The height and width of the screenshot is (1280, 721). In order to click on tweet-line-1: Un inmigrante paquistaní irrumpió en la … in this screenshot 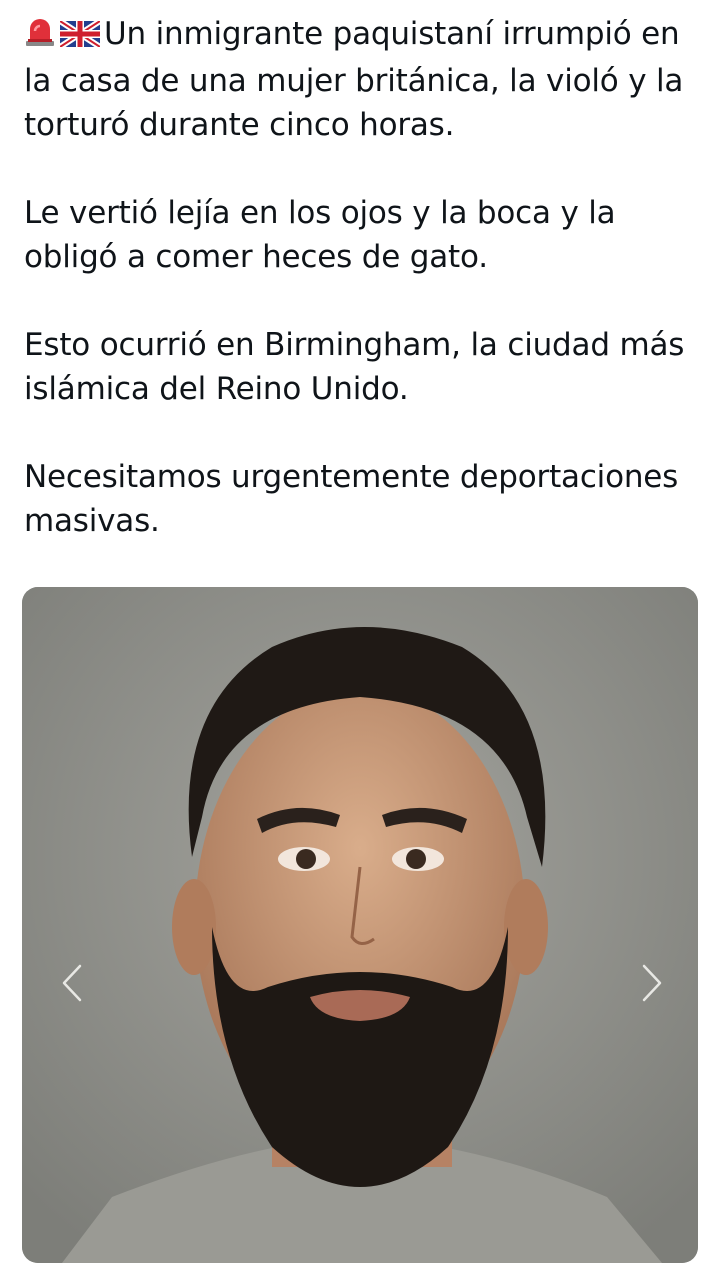, I will do `click(354, 79)`.